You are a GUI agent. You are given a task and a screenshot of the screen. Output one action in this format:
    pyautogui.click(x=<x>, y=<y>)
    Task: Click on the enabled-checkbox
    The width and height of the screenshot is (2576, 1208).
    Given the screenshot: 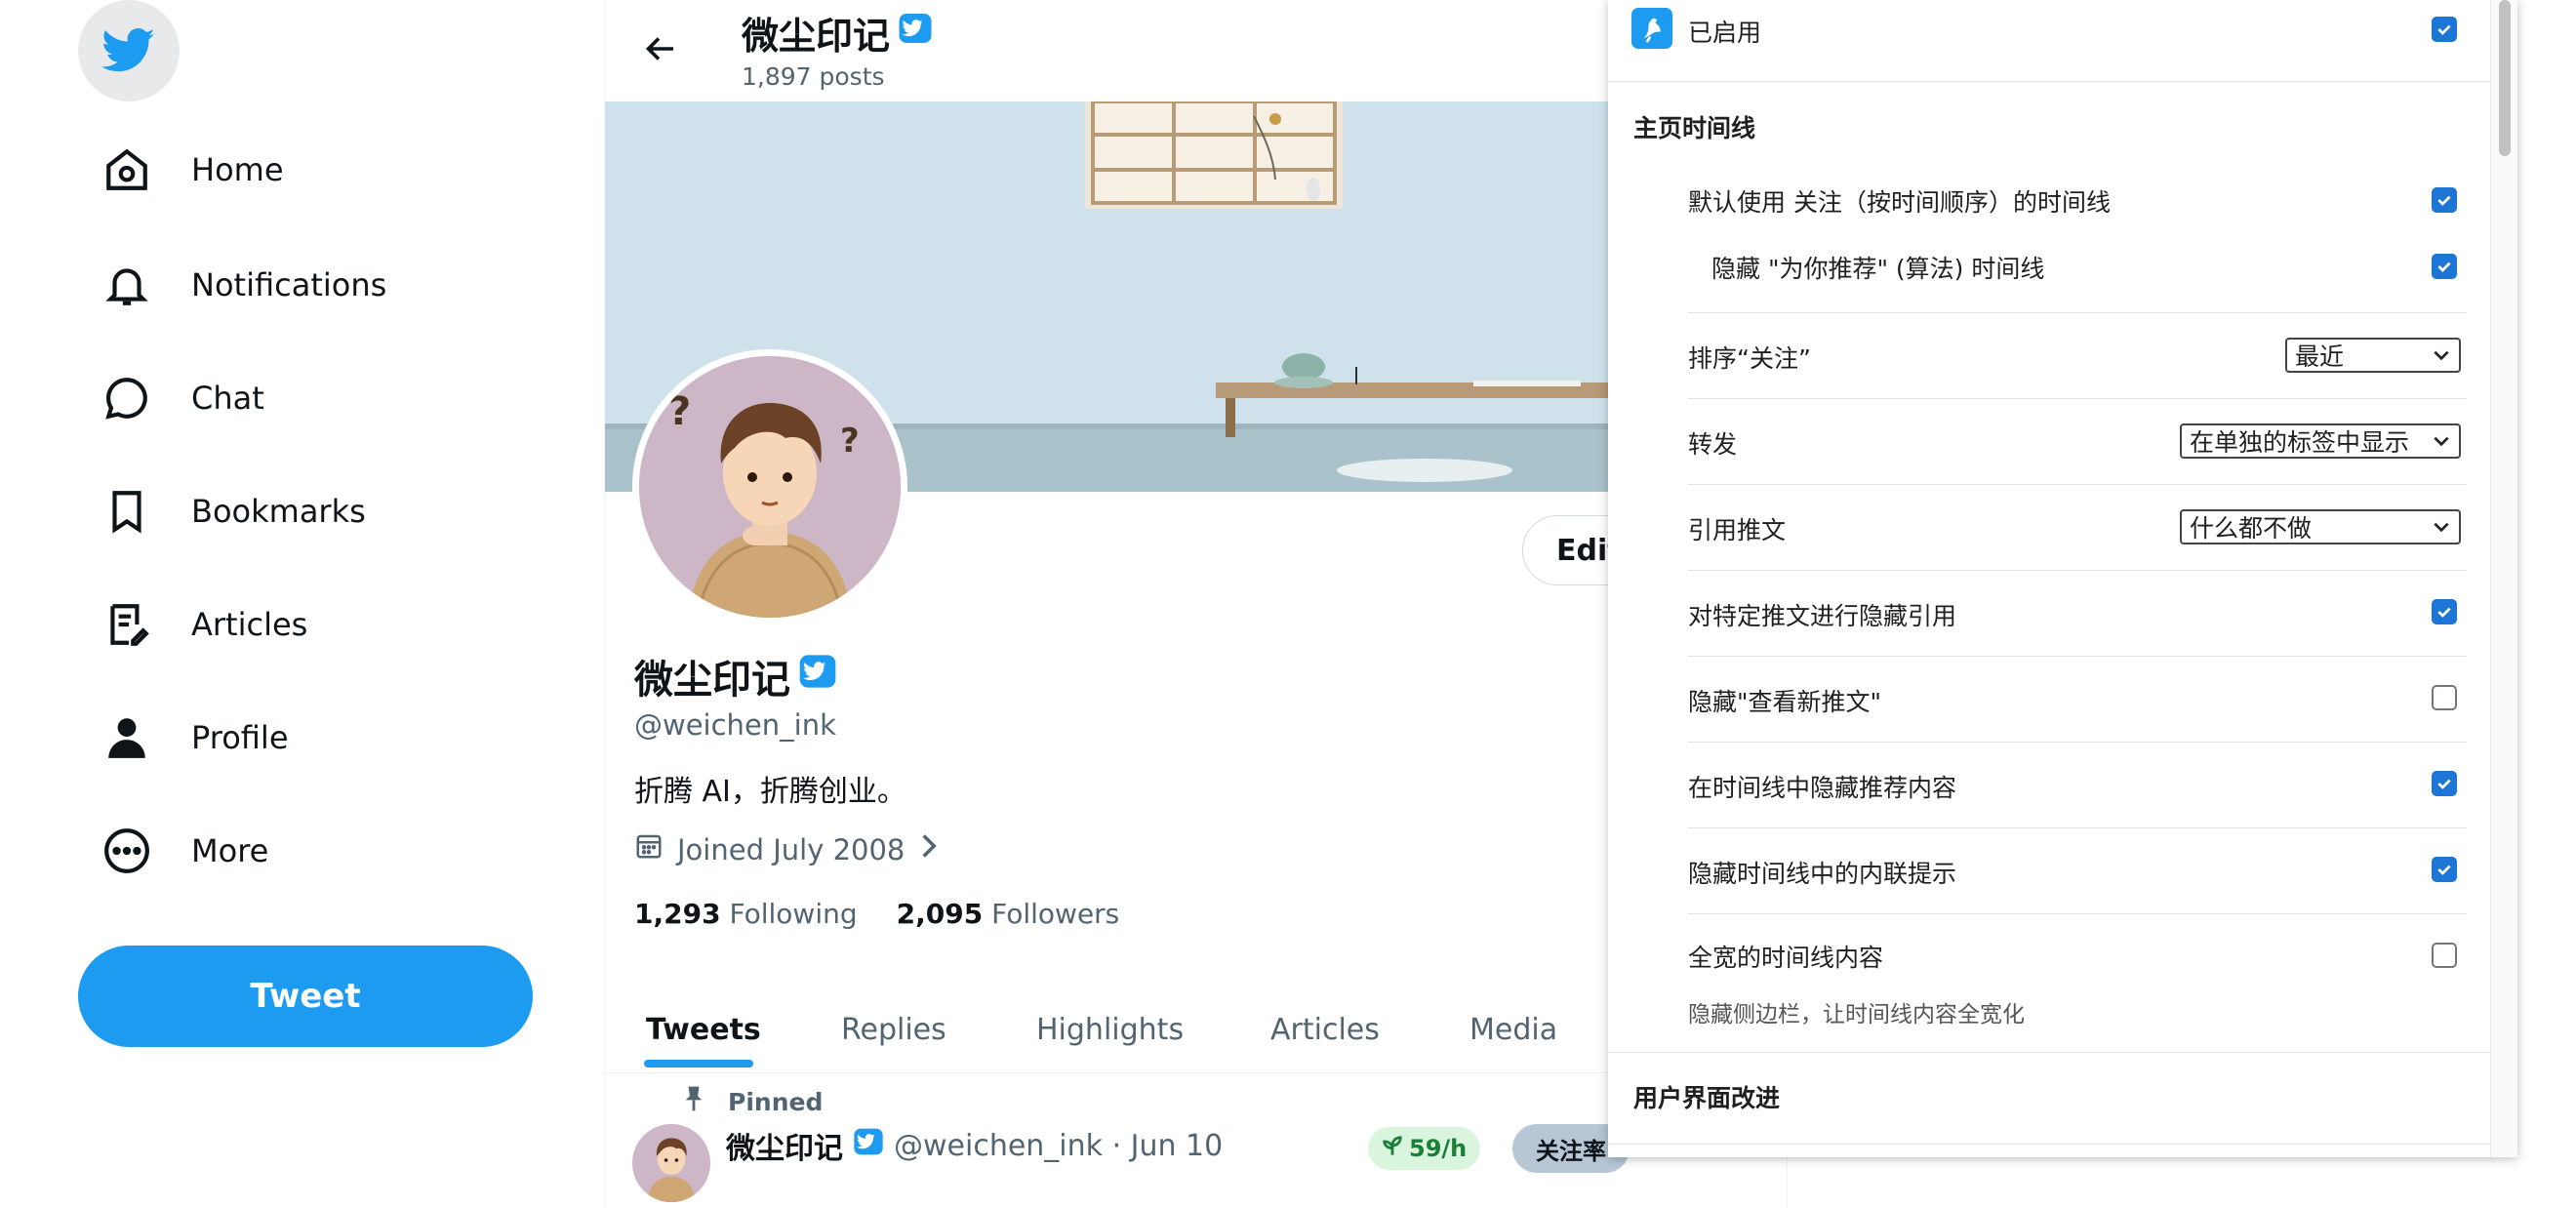 What is the action you would take?
    pyautogui.click(x=2444, y=29)
    